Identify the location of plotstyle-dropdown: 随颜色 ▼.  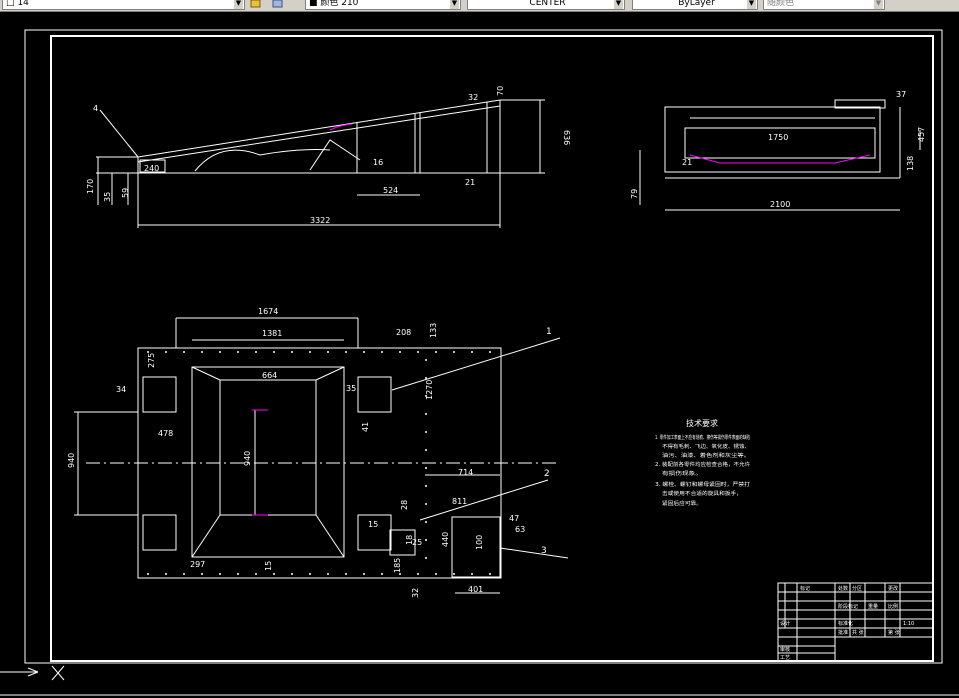
(824, 5).